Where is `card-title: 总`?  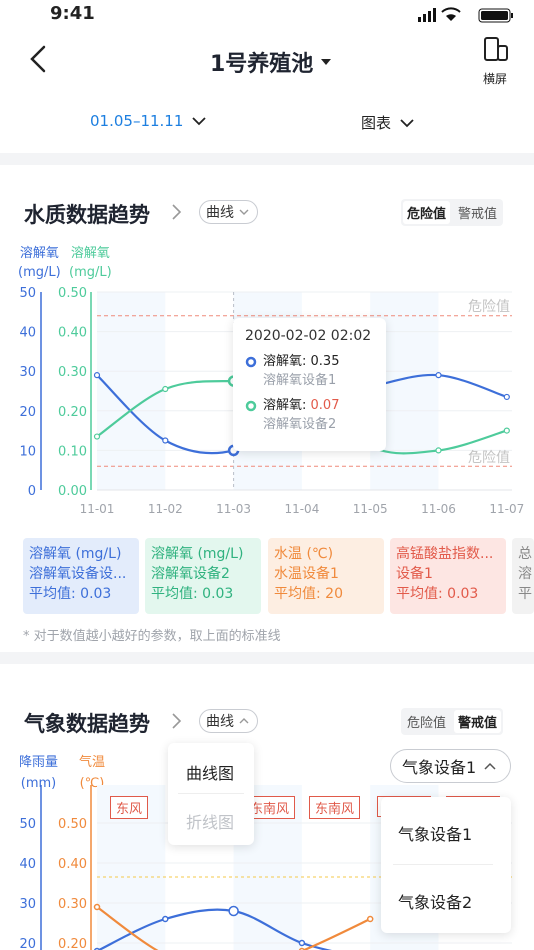
card-title: 总 is located at coordinates (525, 554).